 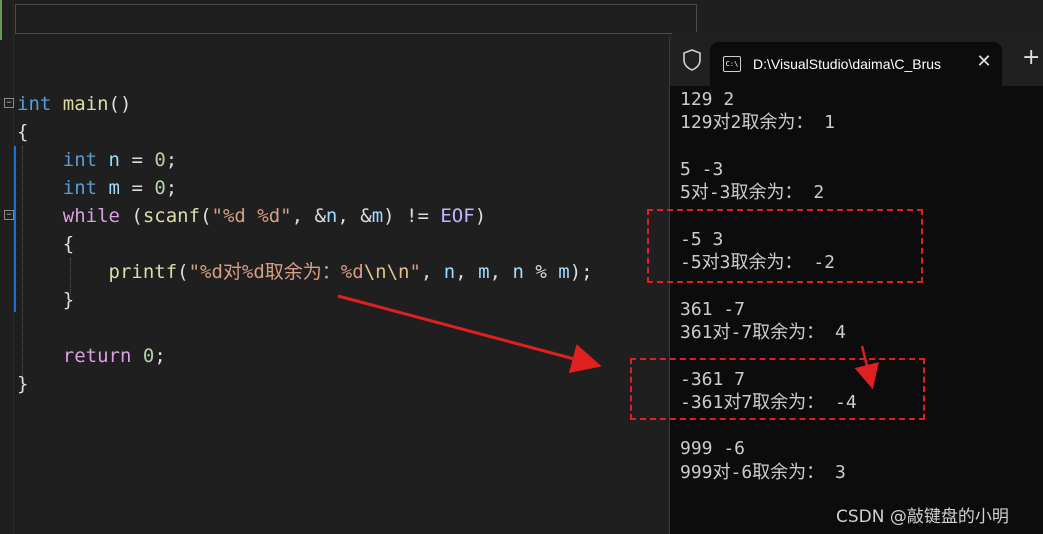 What do you see at coordinates (412, 216) in the screenshot?
I see `token-punct: ) !=` at bounding box center [412, 216].